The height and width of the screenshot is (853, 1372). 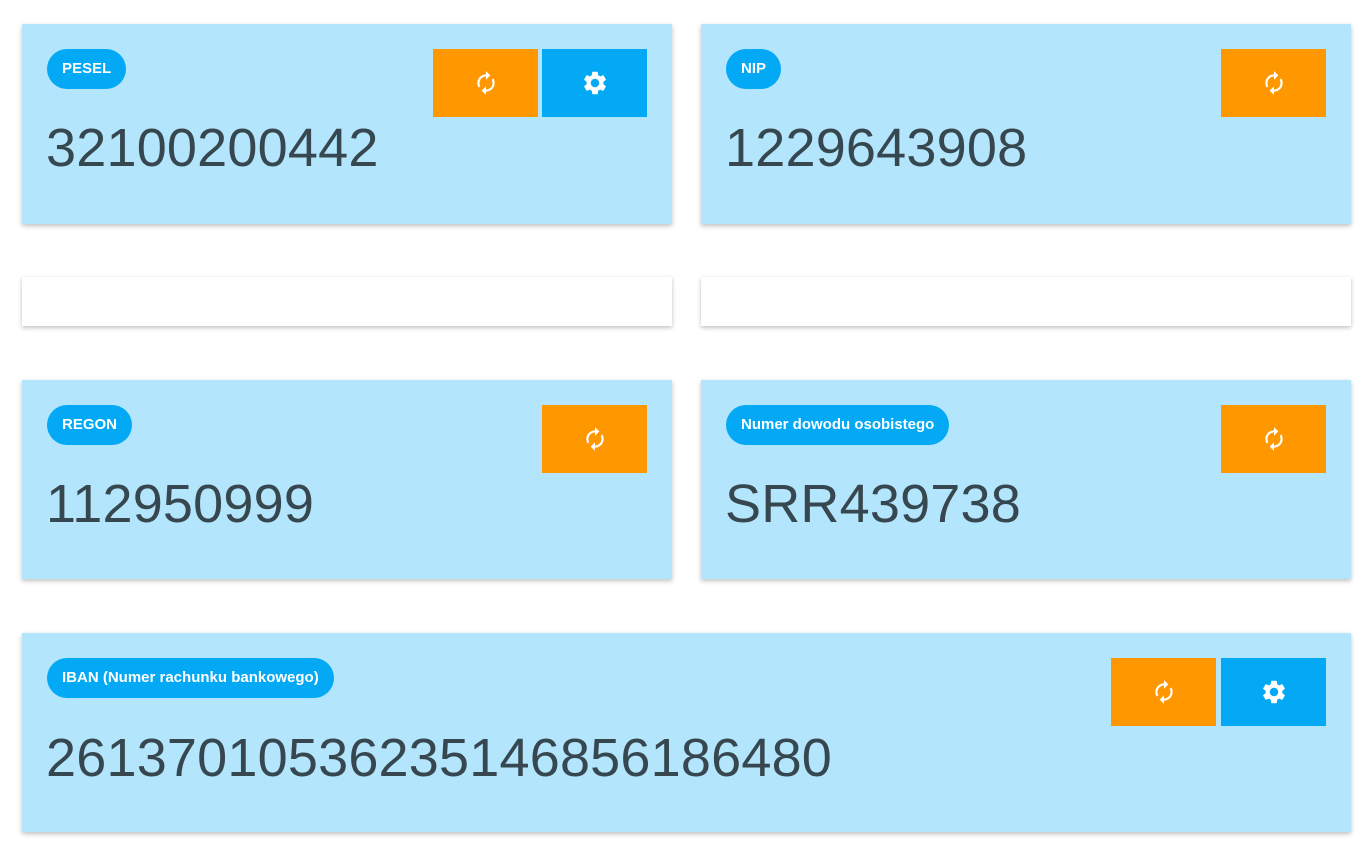 I want to click on regon-card: REGON 112950999, so click(x=347, y=479).